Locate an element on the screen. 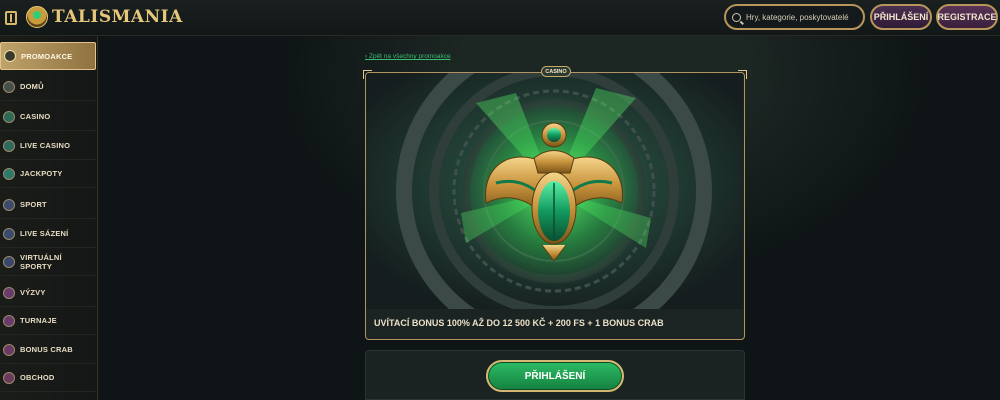 This screenshot has width=1000, height=400. search-box is located at coordinates (794, 17).